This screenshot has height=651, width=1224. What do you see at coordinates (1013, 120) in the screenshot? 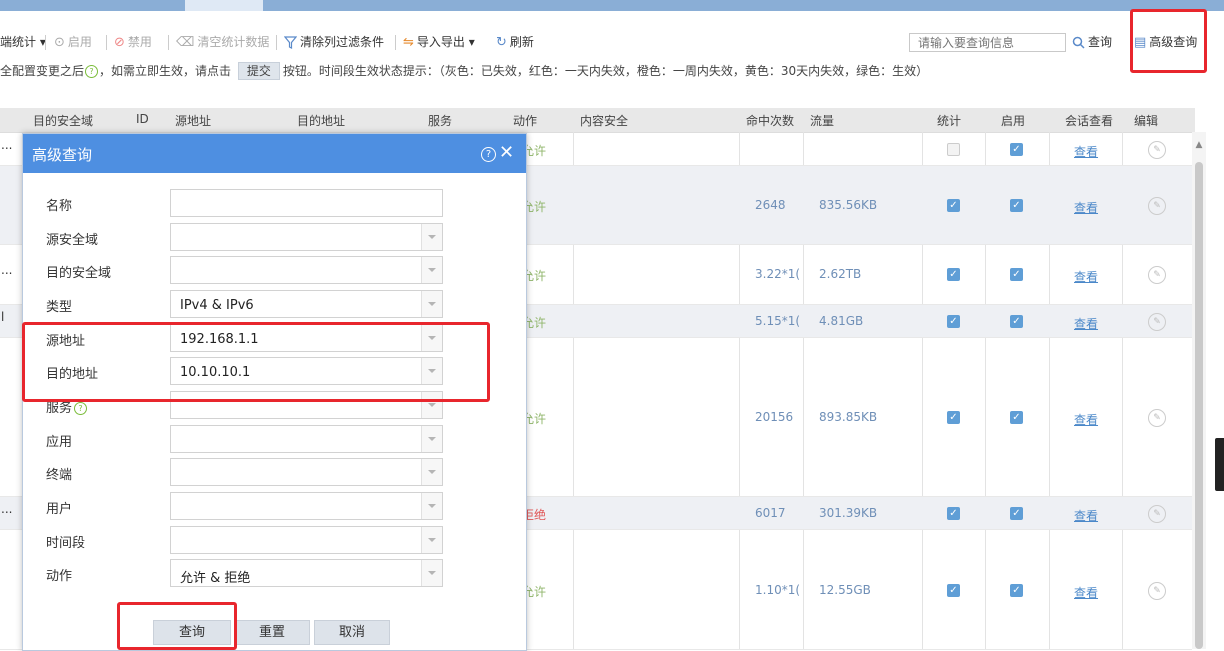
I see `column-header: 启用` at bounding box center [1013, 120].